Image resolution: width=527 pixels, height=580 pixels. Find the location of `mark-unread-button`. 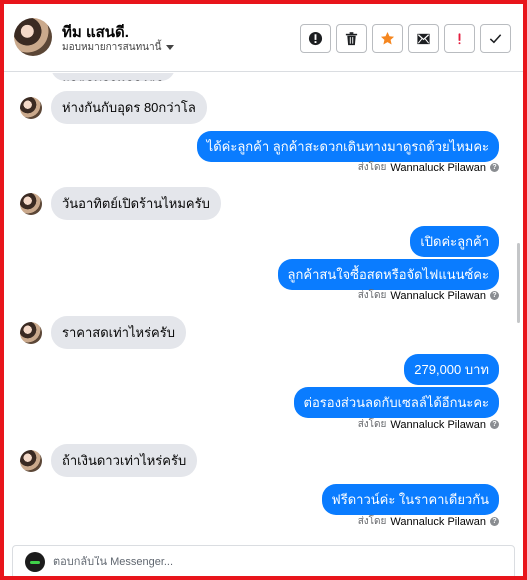

mark-unread-button is located at coordinates (423, 38).